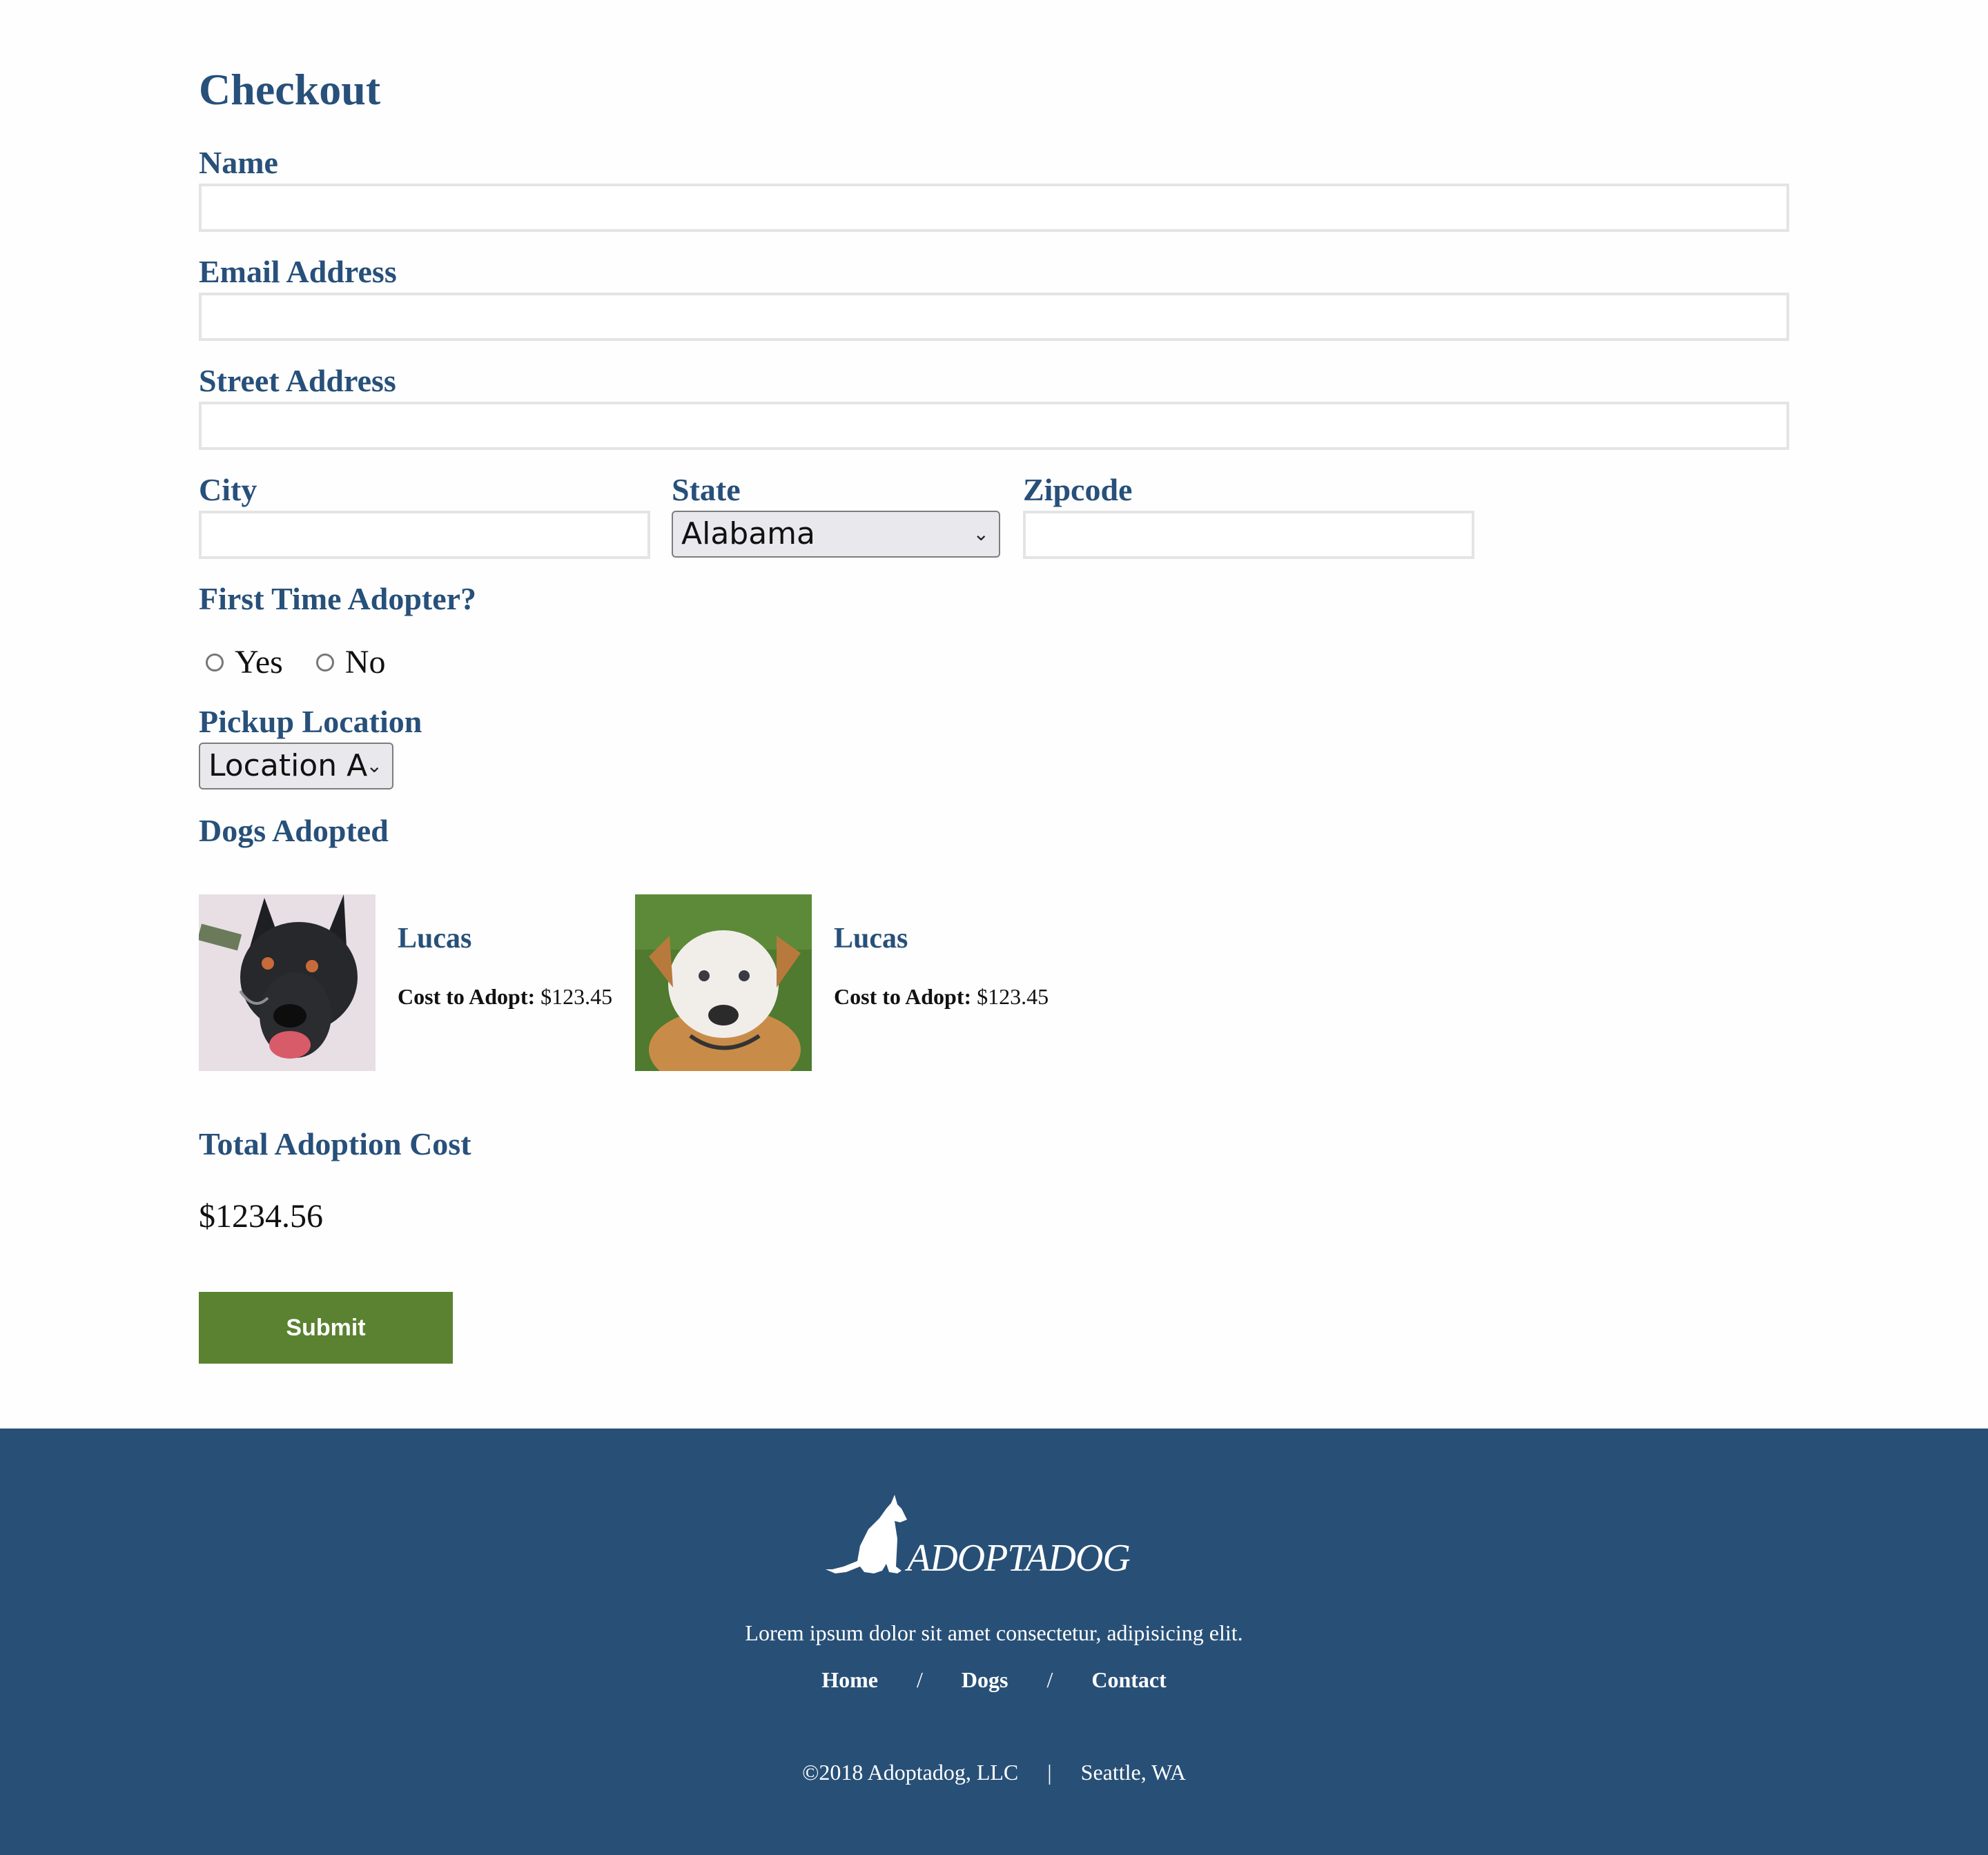 The height and width of the screenshot is (1855, 1988). What do you see at coordinates (910, 1772) in the screenshot?
I see `copyright-text: ©2018 Adoptadog, LLC` at bounding box center [910, 1772].